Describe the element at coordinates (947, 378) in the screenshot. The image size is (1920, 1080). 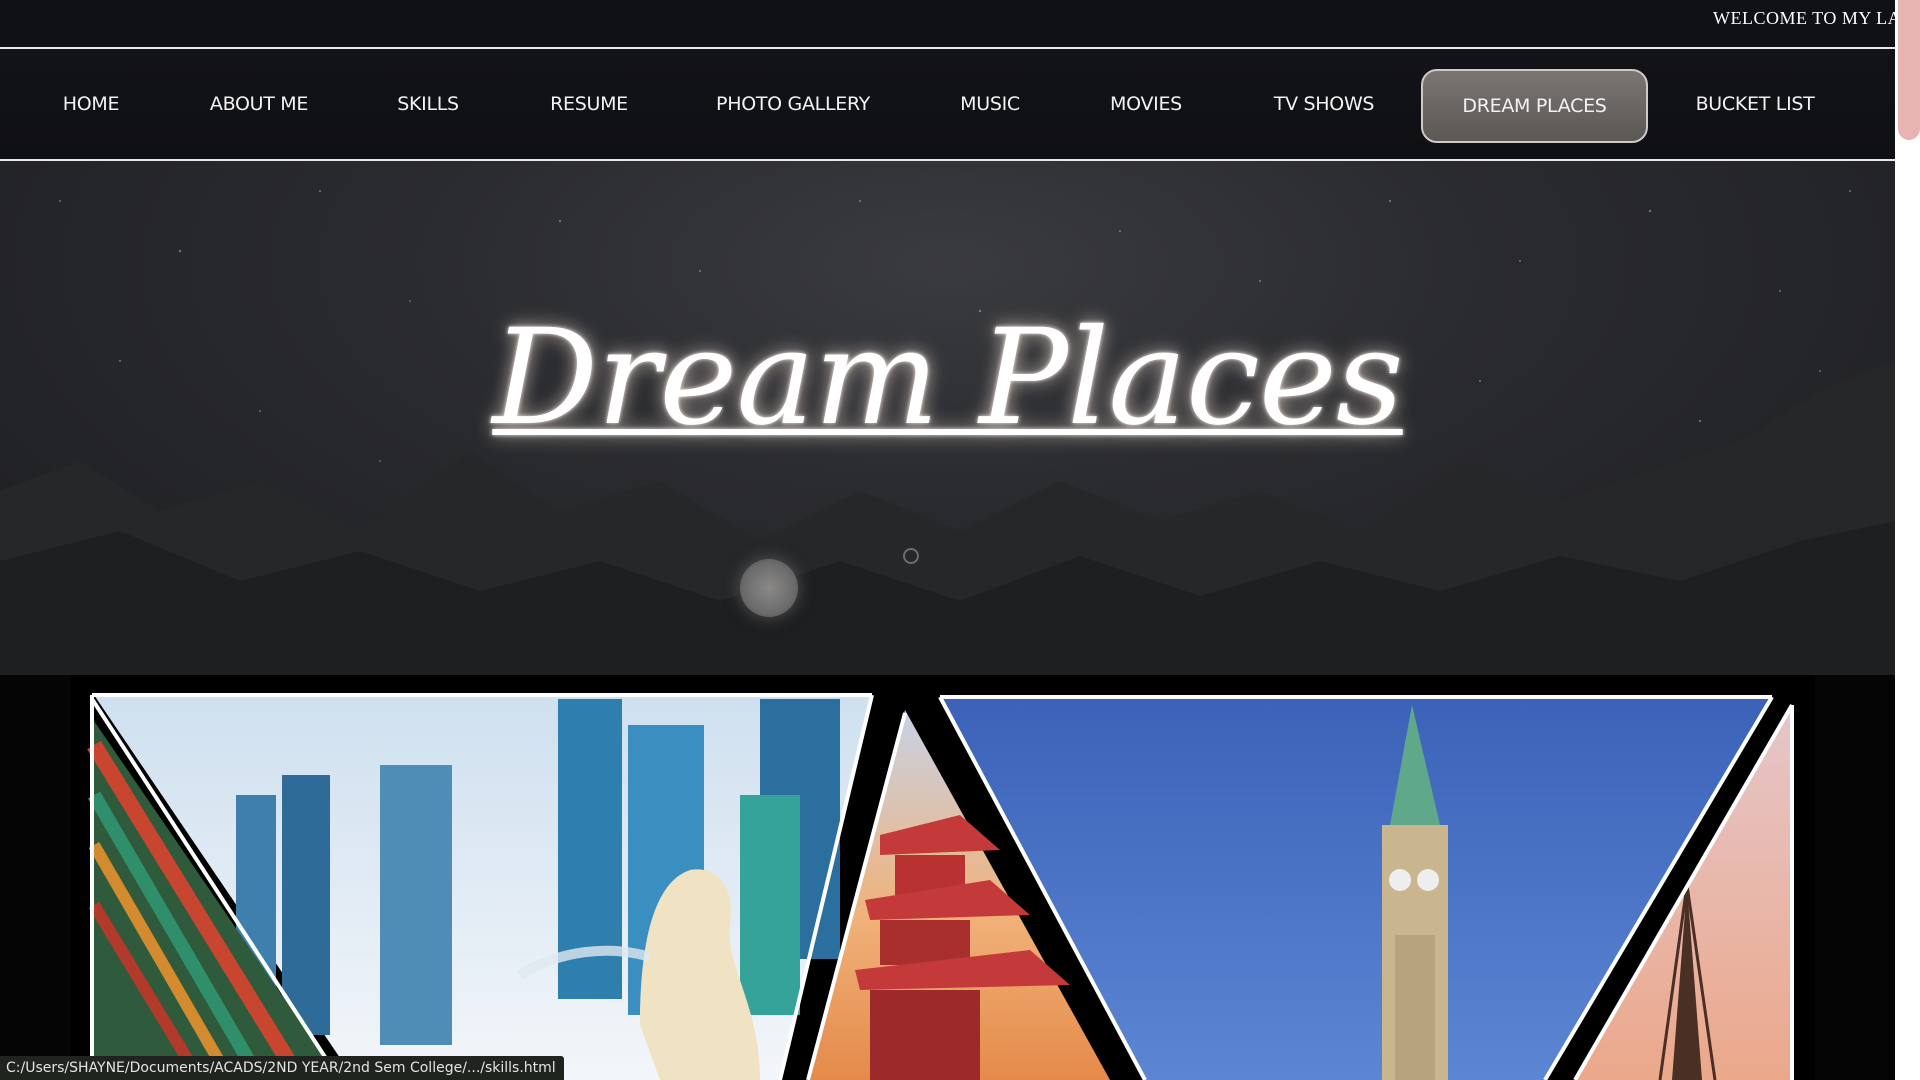
I see `page-title: Dream Places` at that location.